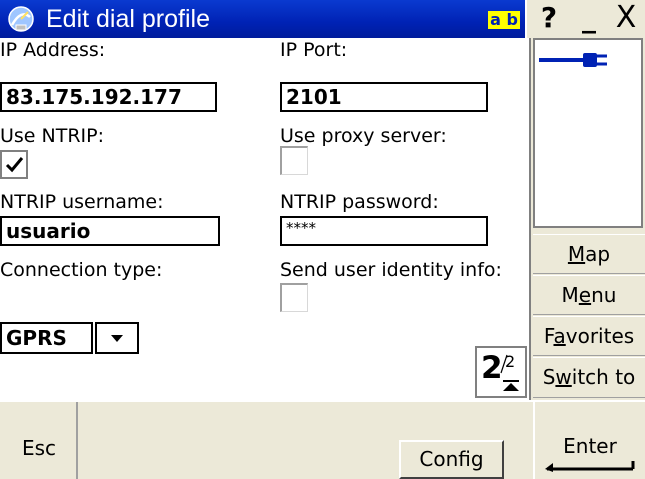 This screenshot has height=479, width=645. Describe the element at coordinates (294, 297) in the screenshot. I see `send-identity-checkbox` at that location.